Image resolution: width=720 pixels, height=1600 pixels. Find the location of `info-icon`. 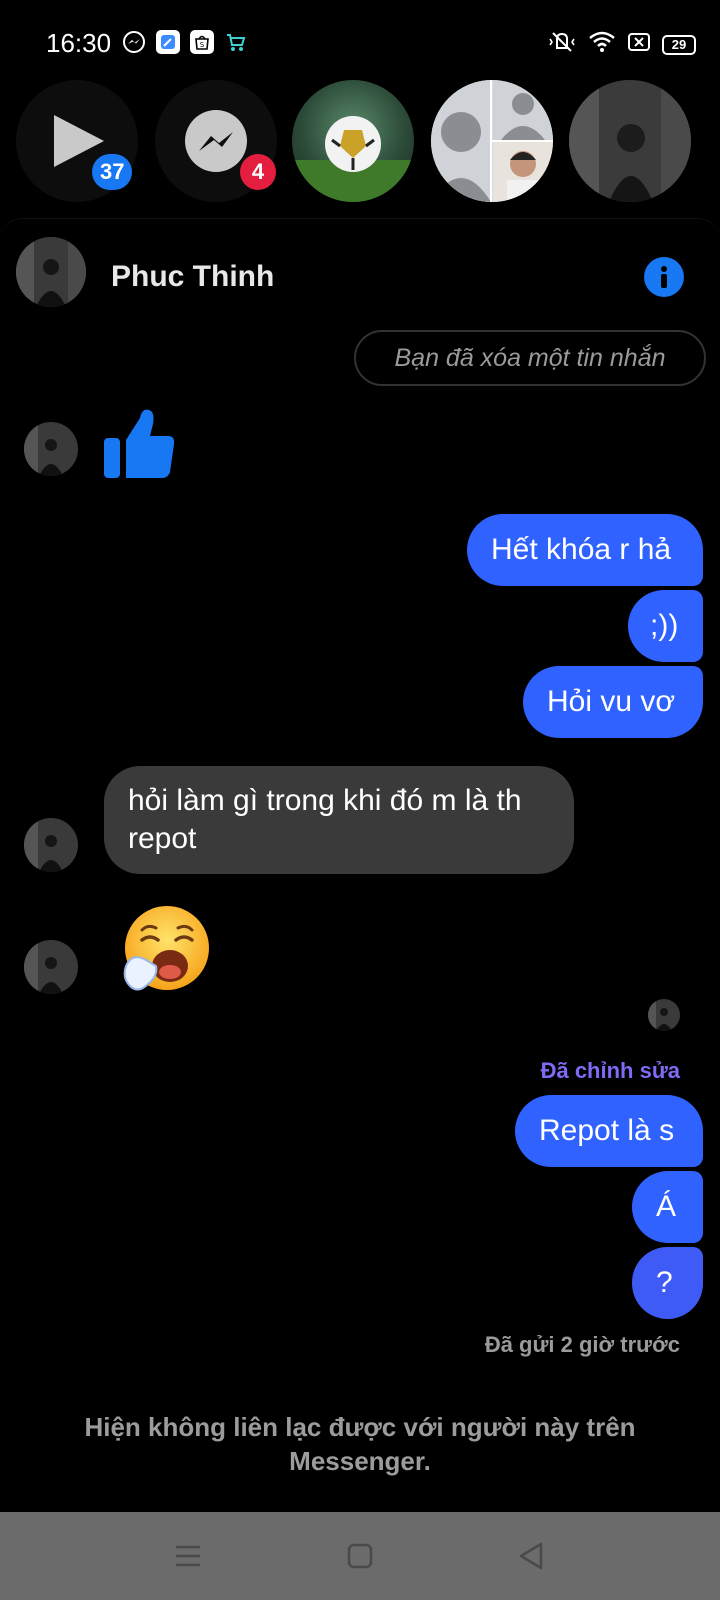

info-icon is located at coordinates (664, 277).